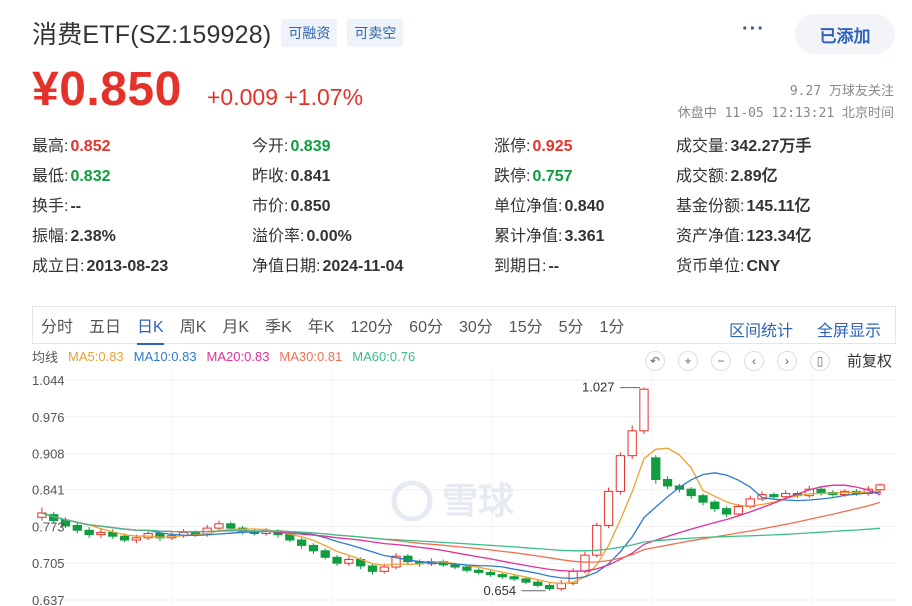 This screenshot has width=912, height=606. I want to click on tab-30分: 30分, so click(476, 325).